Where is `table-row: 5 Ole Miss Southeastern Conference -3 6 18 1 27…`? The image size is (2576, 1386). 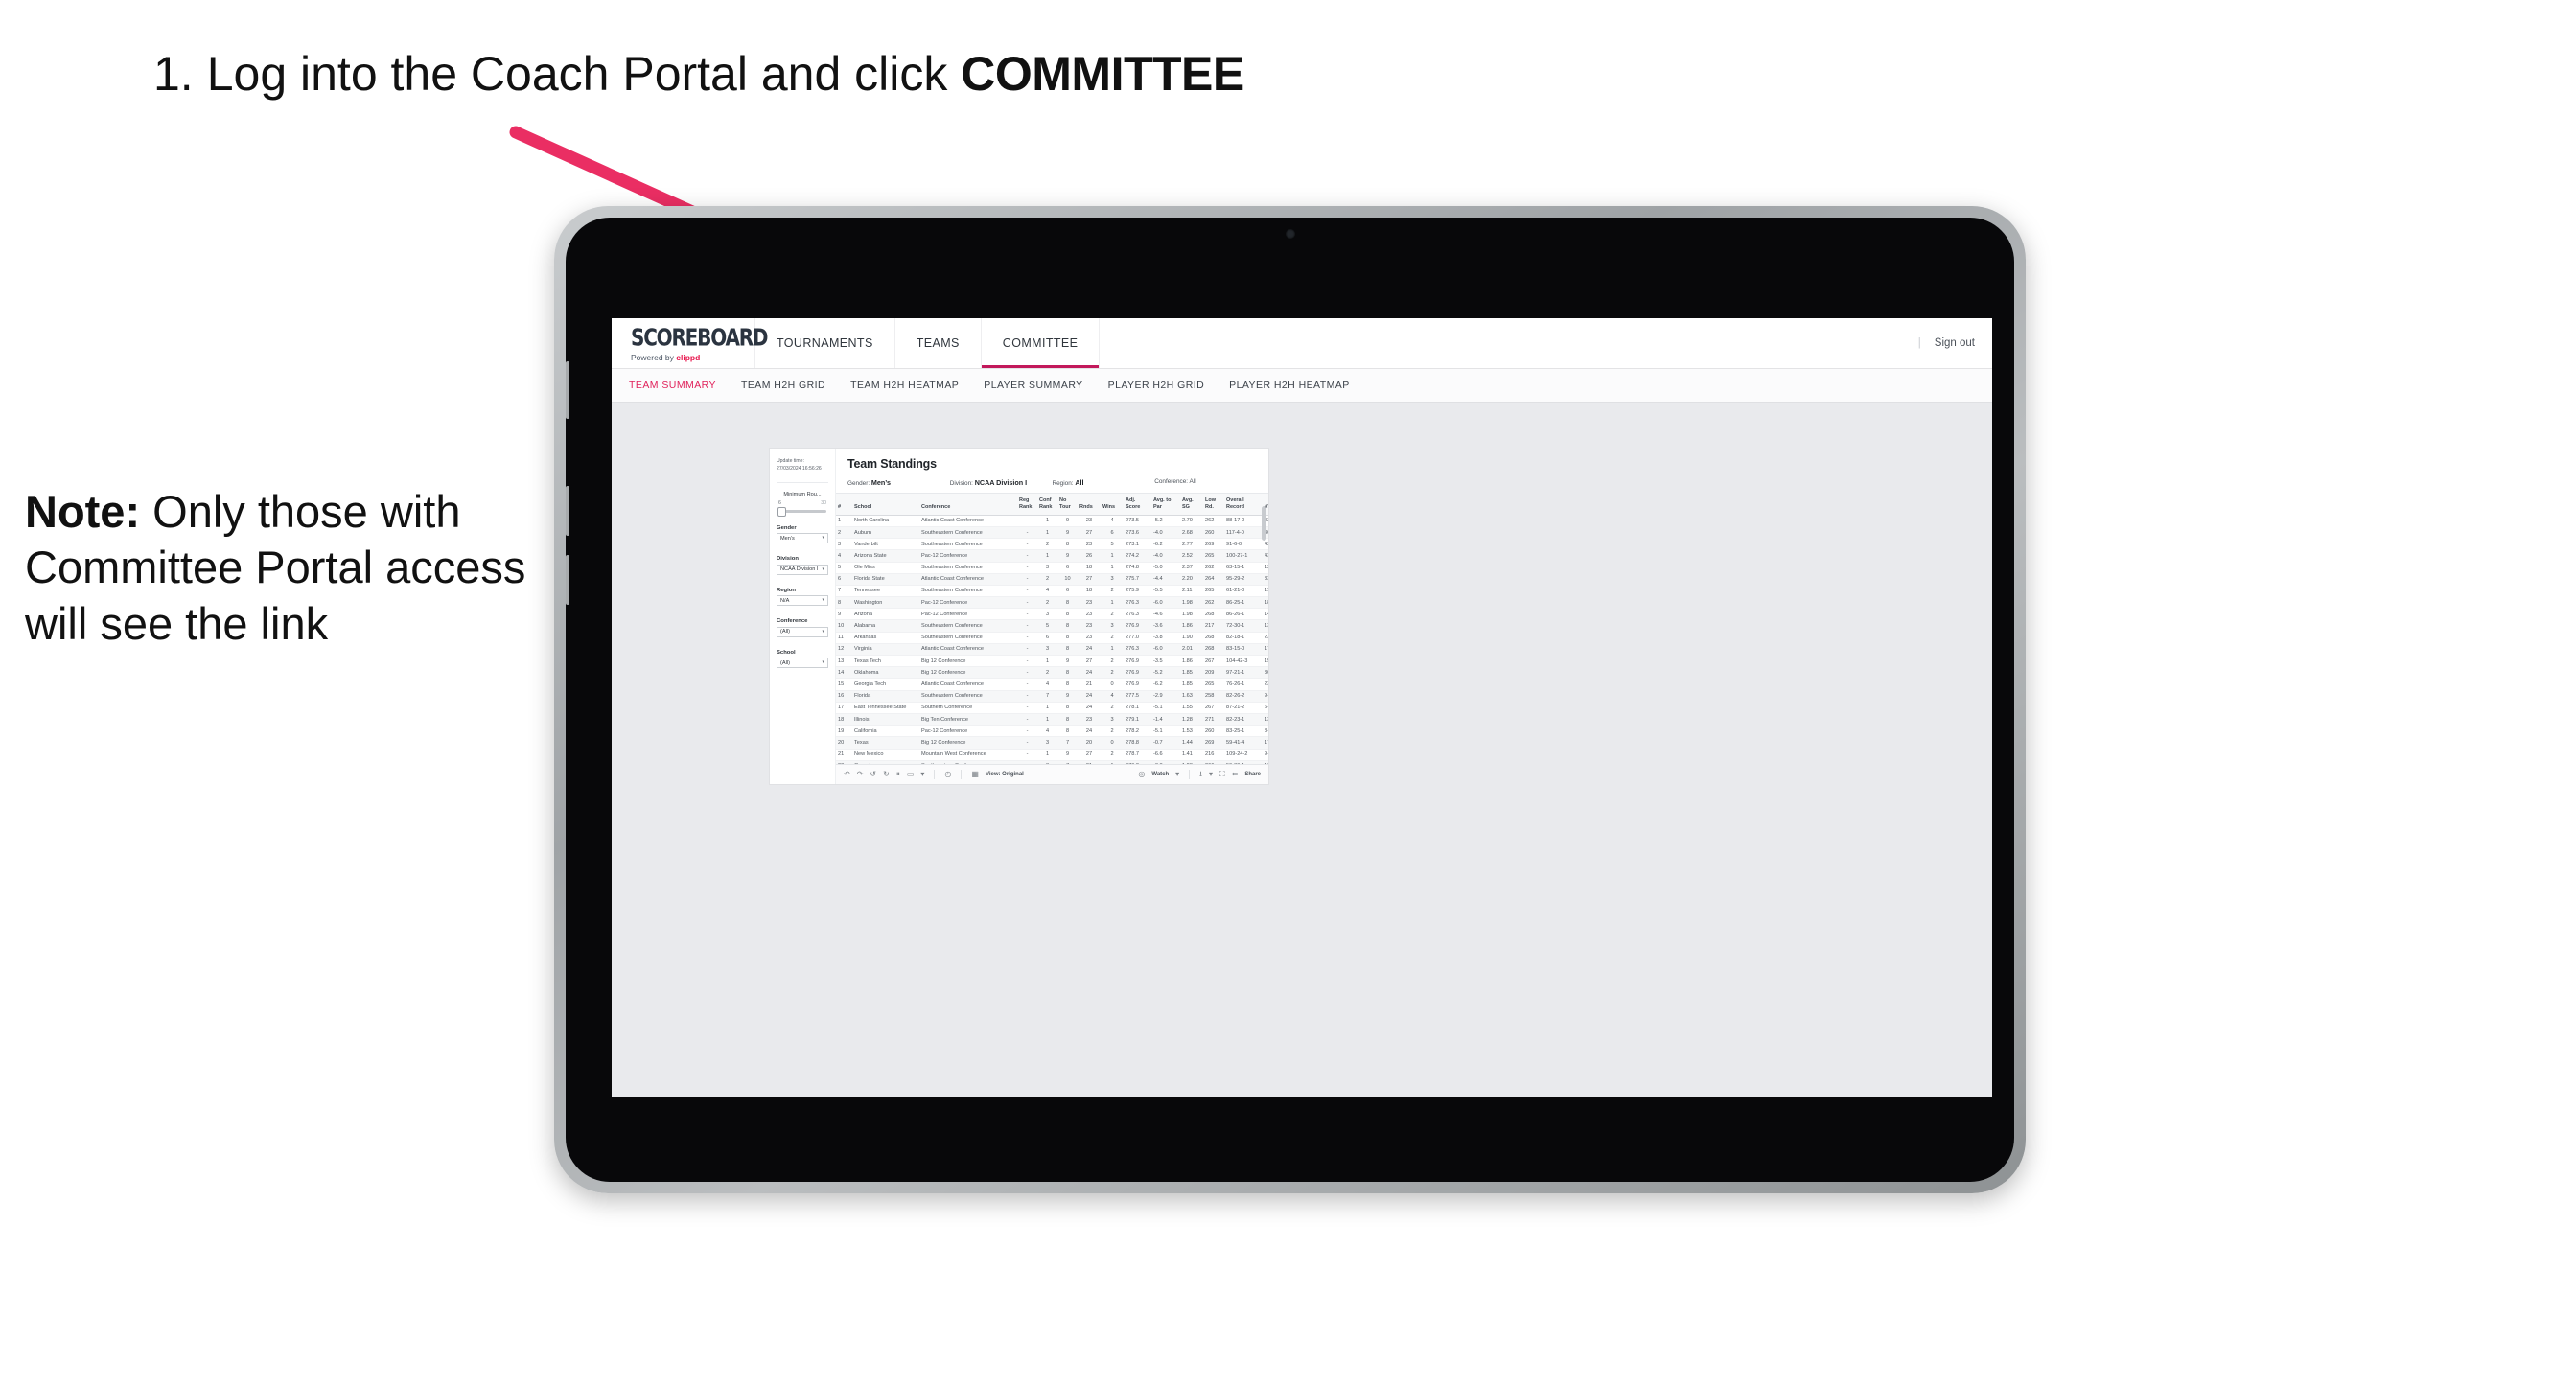 table-row: 5 Ole Miss Southeastern Conference -3 6 18 1 27… is located at coordinates (1052, 568).